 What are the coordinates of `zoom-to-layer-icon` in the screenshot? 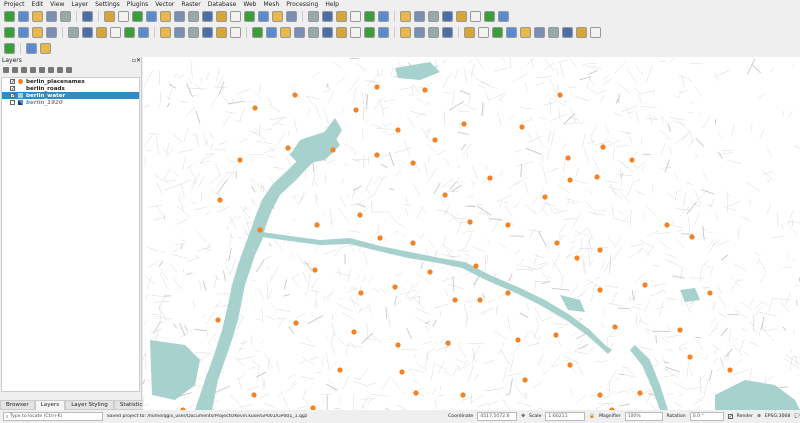 It's located at (193, 16).